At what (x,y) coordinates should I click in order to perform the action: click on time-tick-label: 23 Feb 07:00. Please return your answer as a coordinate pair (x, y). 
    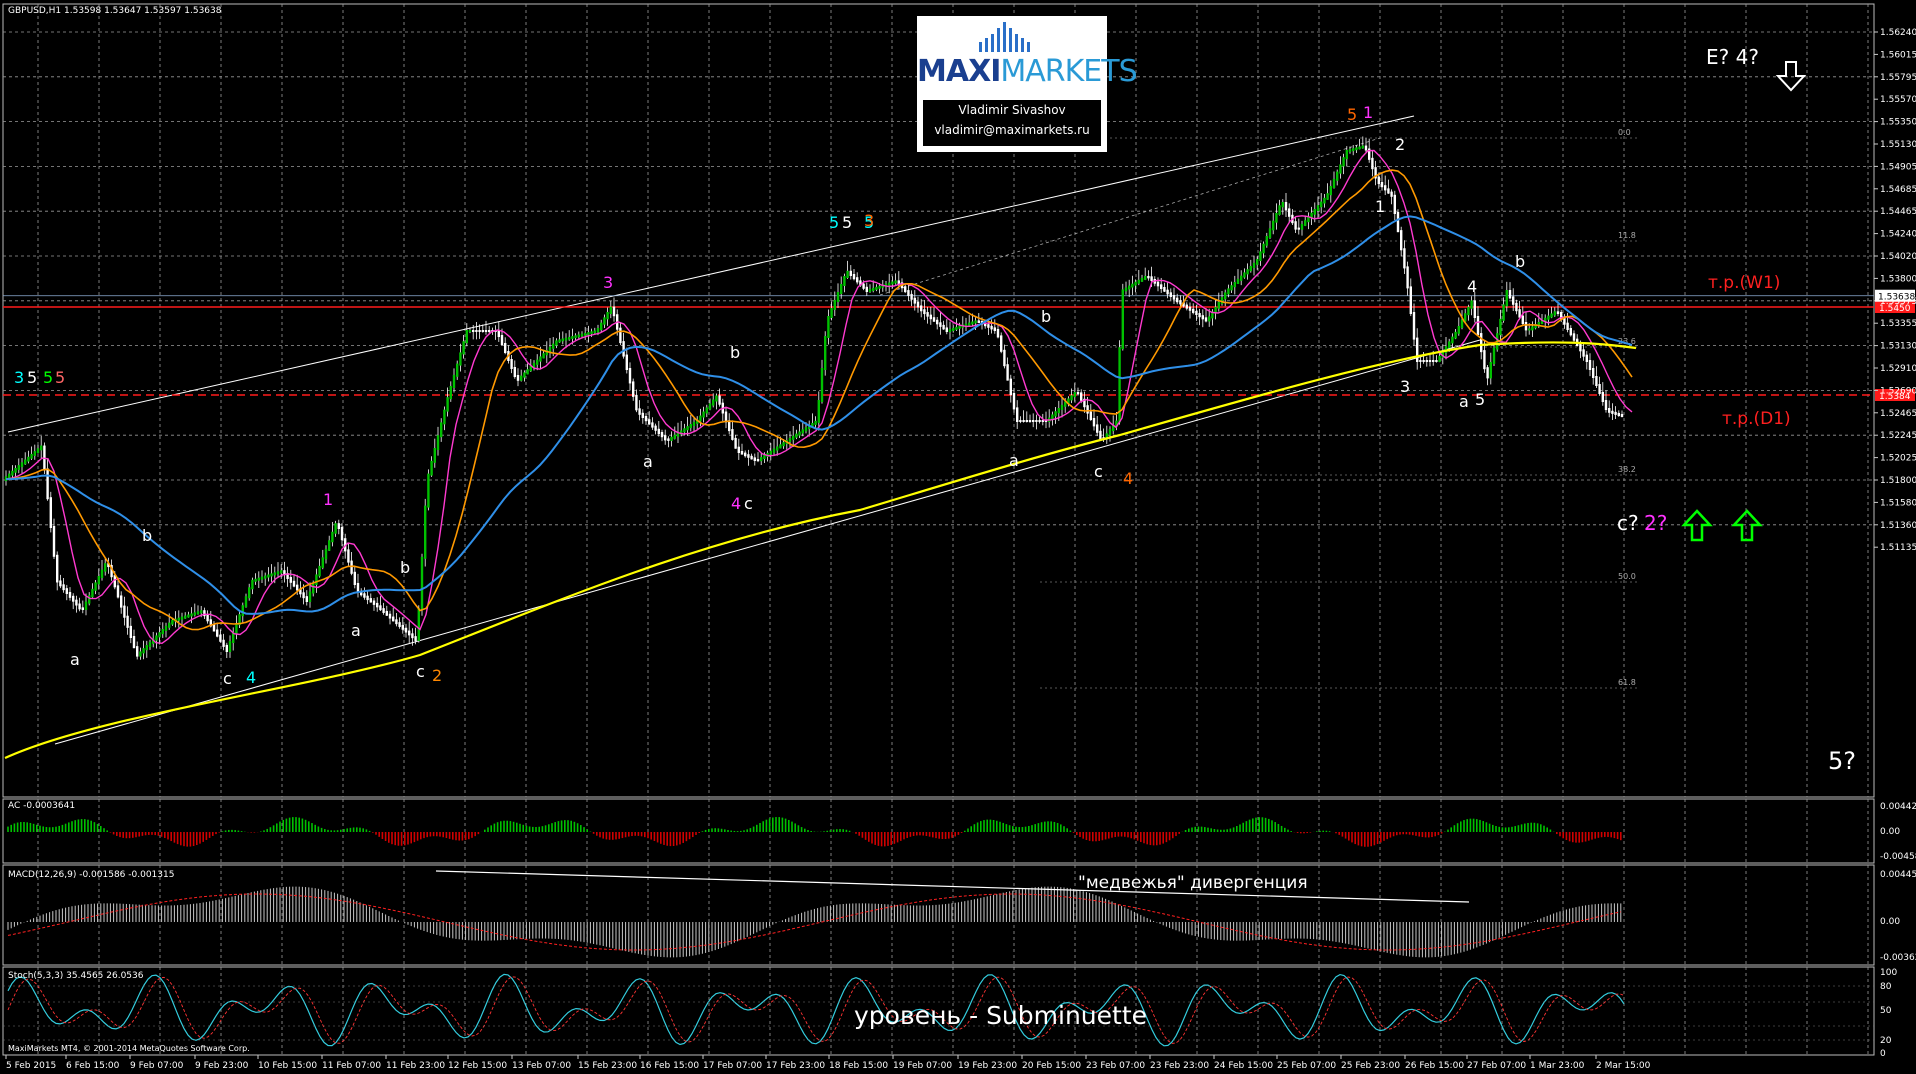
    Looking at the image, I should click on (1115, 1066).